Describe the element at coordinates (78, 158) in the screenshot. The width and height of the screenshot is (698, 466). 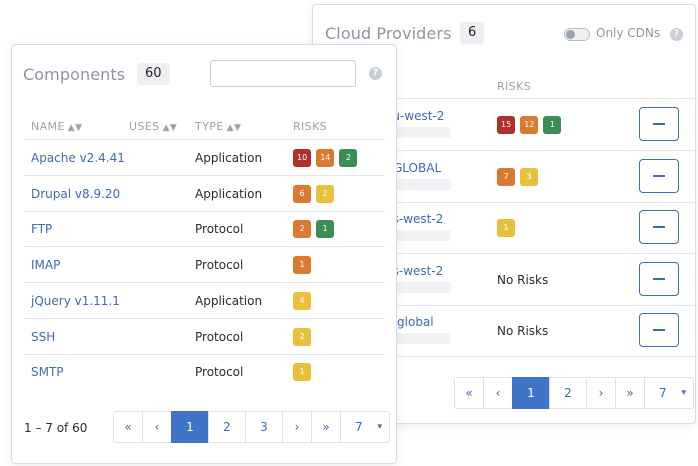
I see `component-name-link: Apache v2.4.41` at that location.